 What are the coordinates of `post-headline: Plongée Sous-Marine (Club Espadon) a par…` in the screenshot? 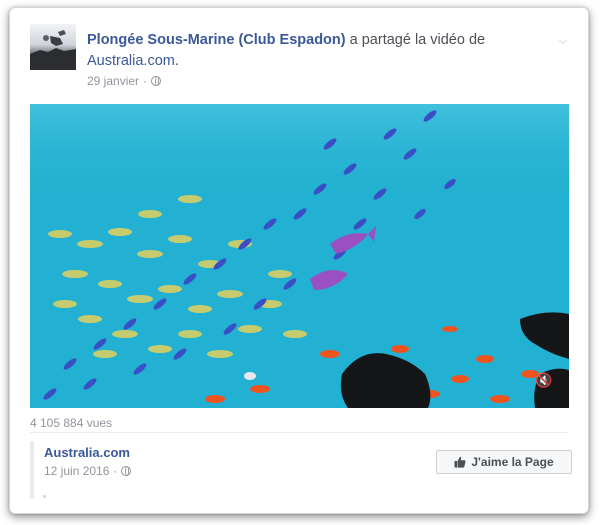 It's located at (322, 51).